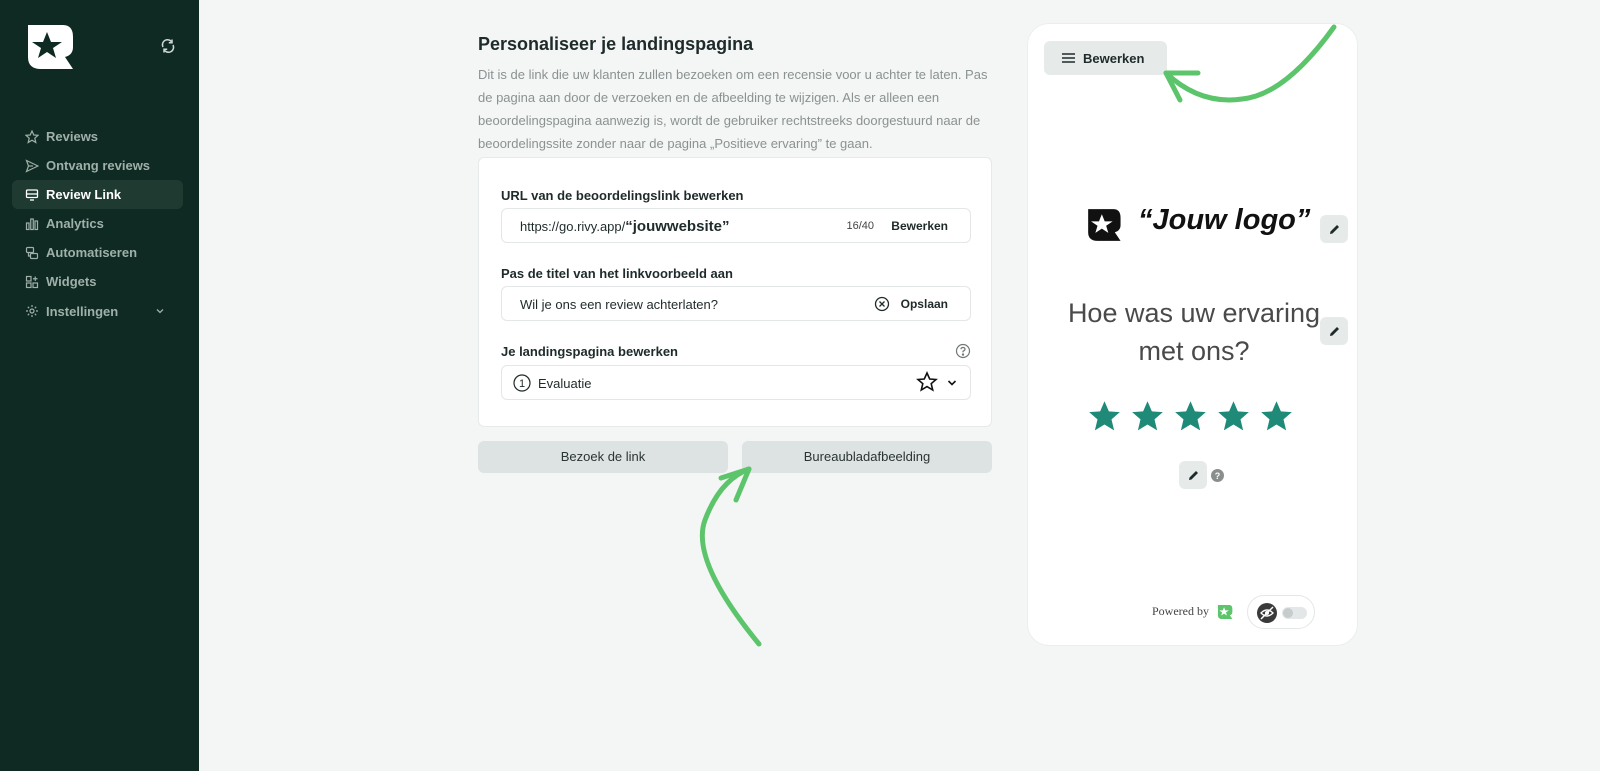 This screenshot has height=771, width=1600. I want to click on sidebar-item-reviews: Reviews, so click(97, 136).